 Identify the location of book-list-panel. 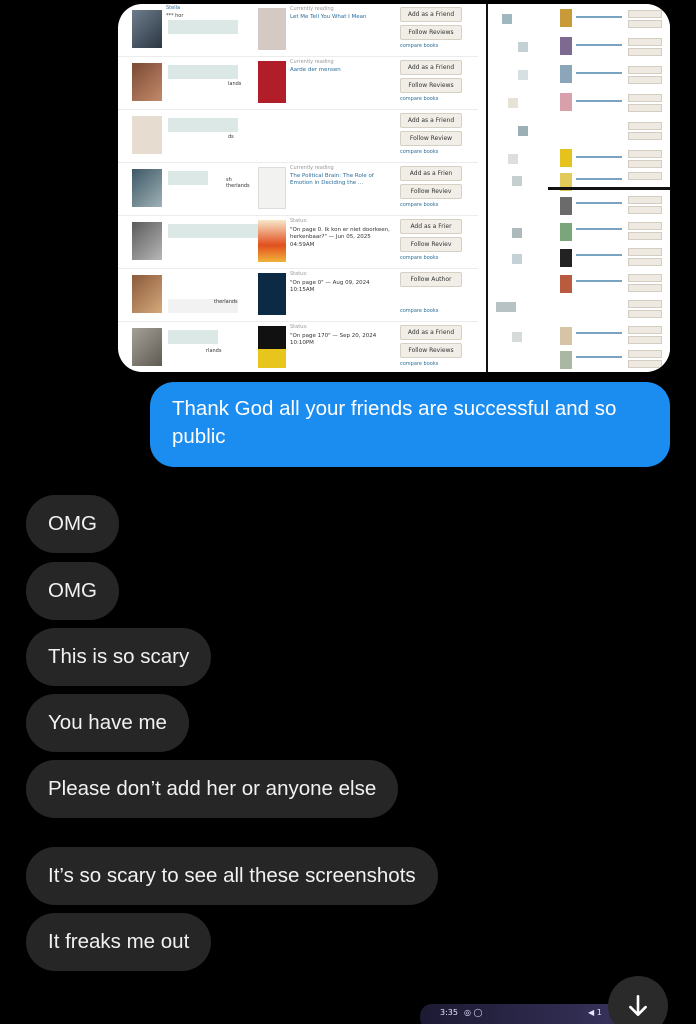
(578, 188).